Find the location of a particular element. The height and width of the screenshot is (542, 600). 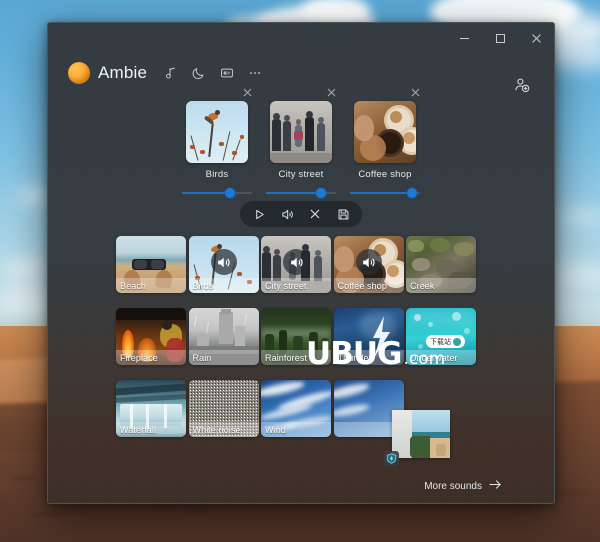

maximize-button is located at coordinates (500, 38).